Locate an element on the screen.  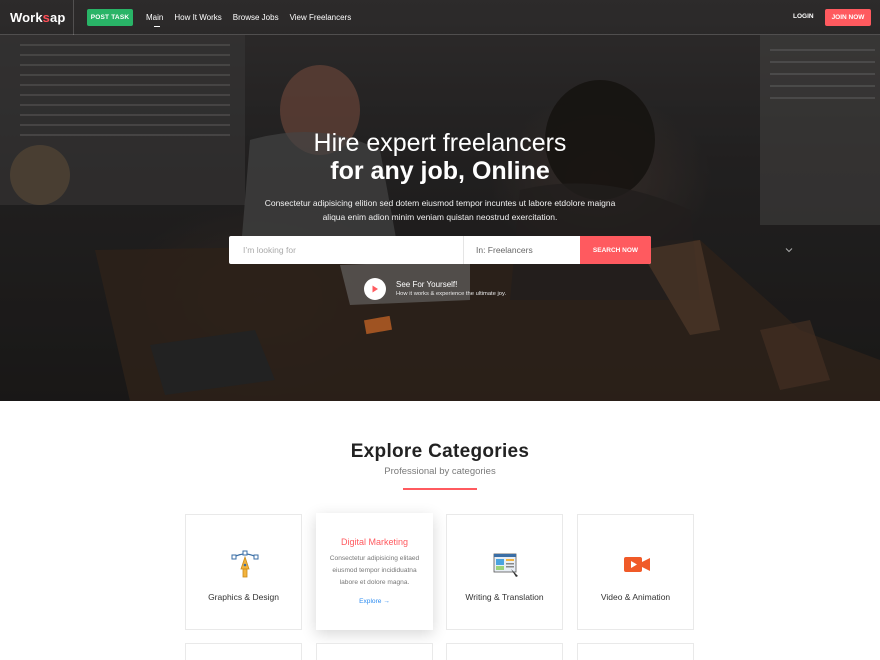
category-label: Graphics & Design is located at coordinates (243, 597).